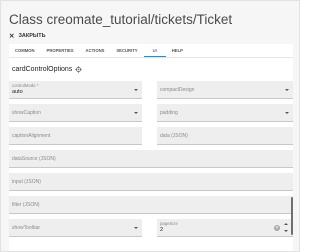 The image size is (320, 252). I want to click on close-icon: ✕, so click(12, 36).